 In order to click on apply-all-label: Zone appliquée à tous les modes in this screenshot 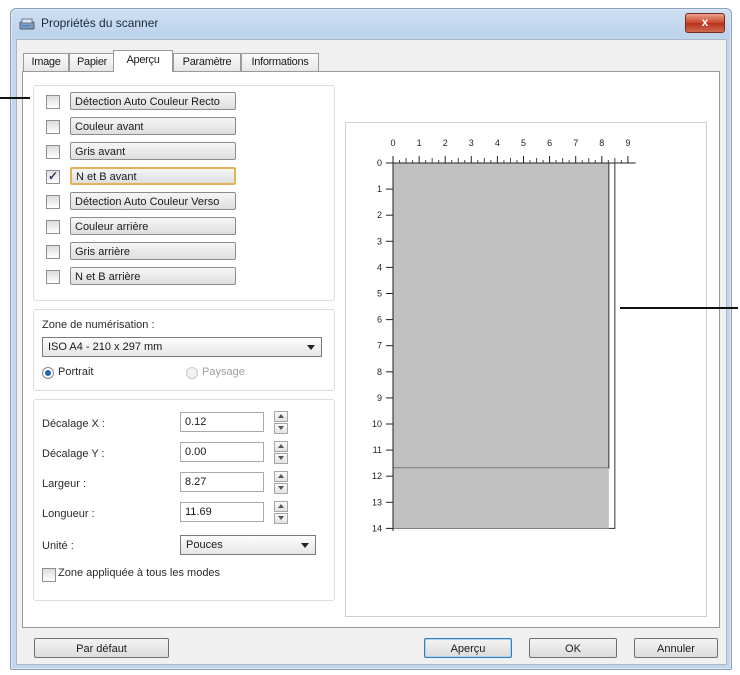, I will do `click(139, 573)`.